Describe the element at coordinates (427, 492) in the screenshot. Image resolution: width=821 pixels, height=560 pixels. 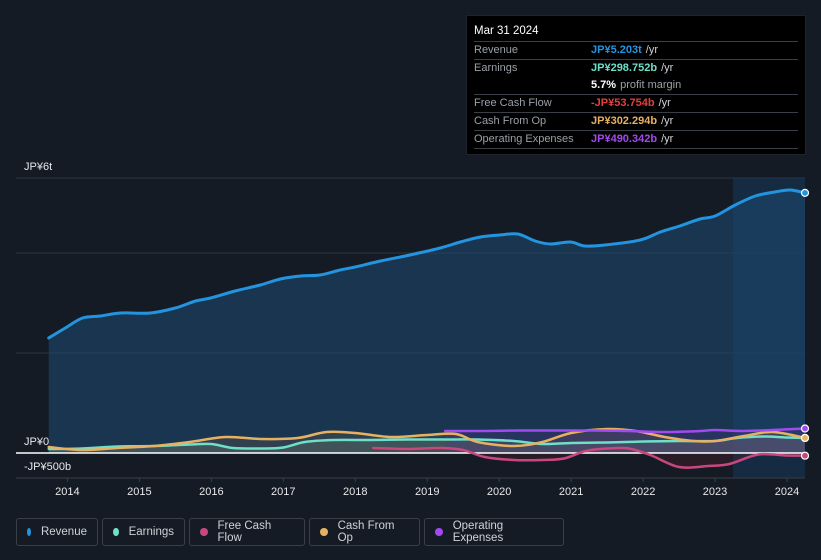
I see `x-tick-label: 2019` at that location.